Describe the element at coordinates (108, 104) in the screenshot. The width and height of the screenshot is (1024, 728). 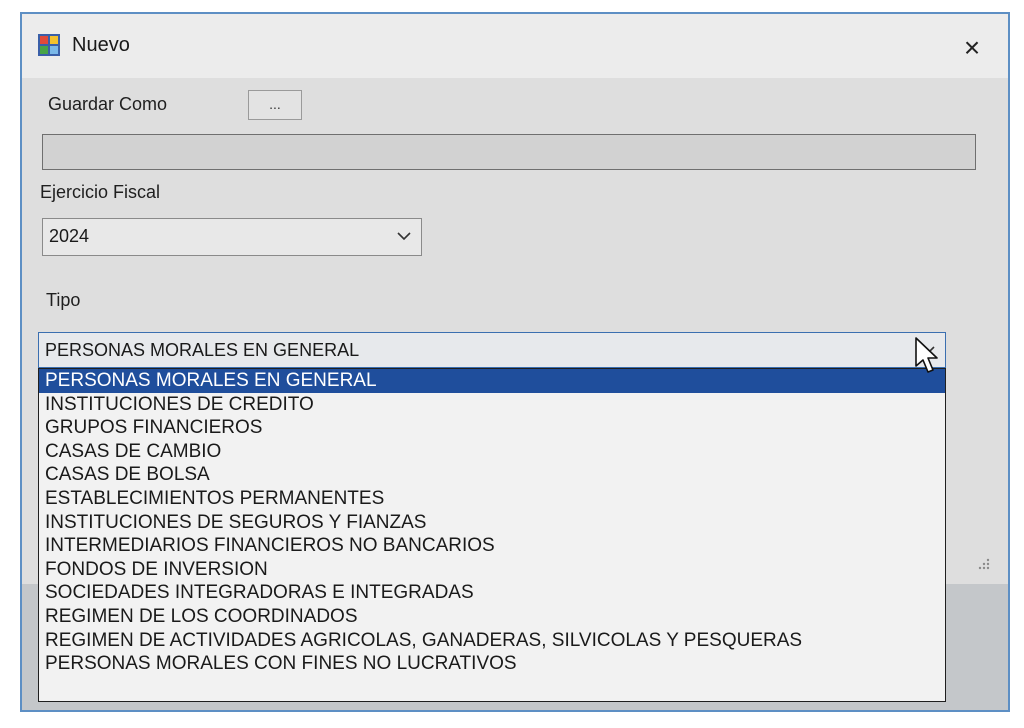
I see `save-as-label: Guardar Como` at that location.